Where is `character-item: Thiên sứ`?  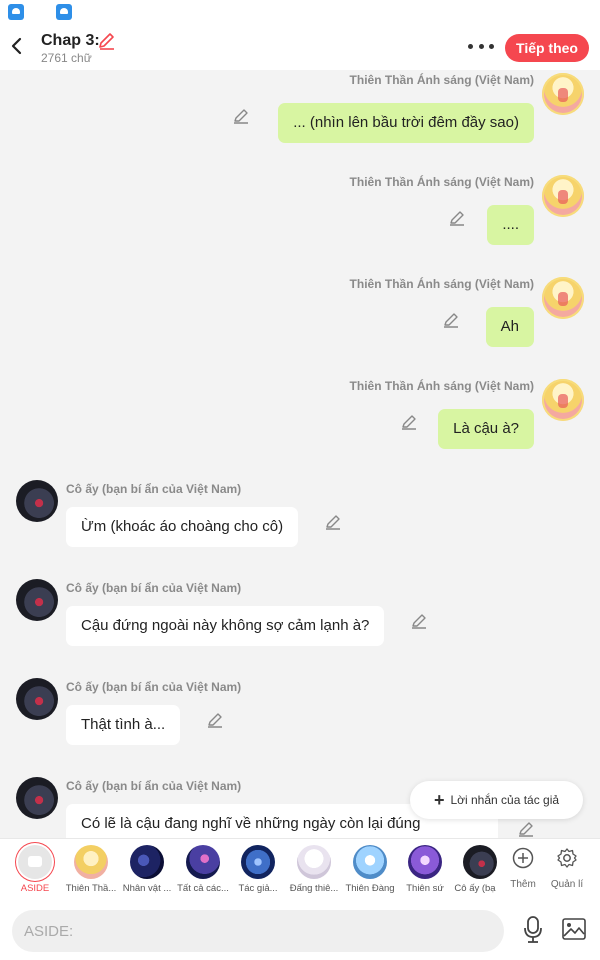 character-item: Thiên sứ is located at coordinates (425, 870).